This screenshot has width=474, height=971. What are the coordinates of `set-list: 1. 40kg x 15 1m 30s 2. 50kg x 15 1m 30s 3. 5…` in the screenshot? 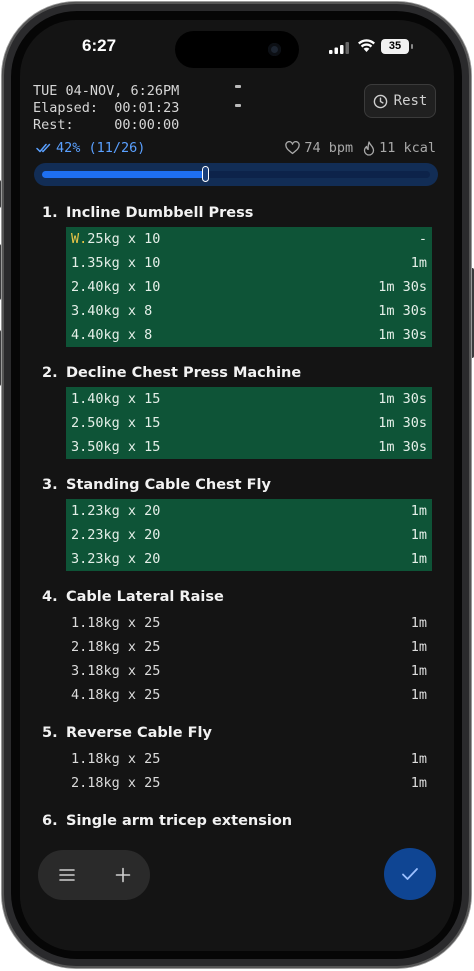 It's located at (249, 423).